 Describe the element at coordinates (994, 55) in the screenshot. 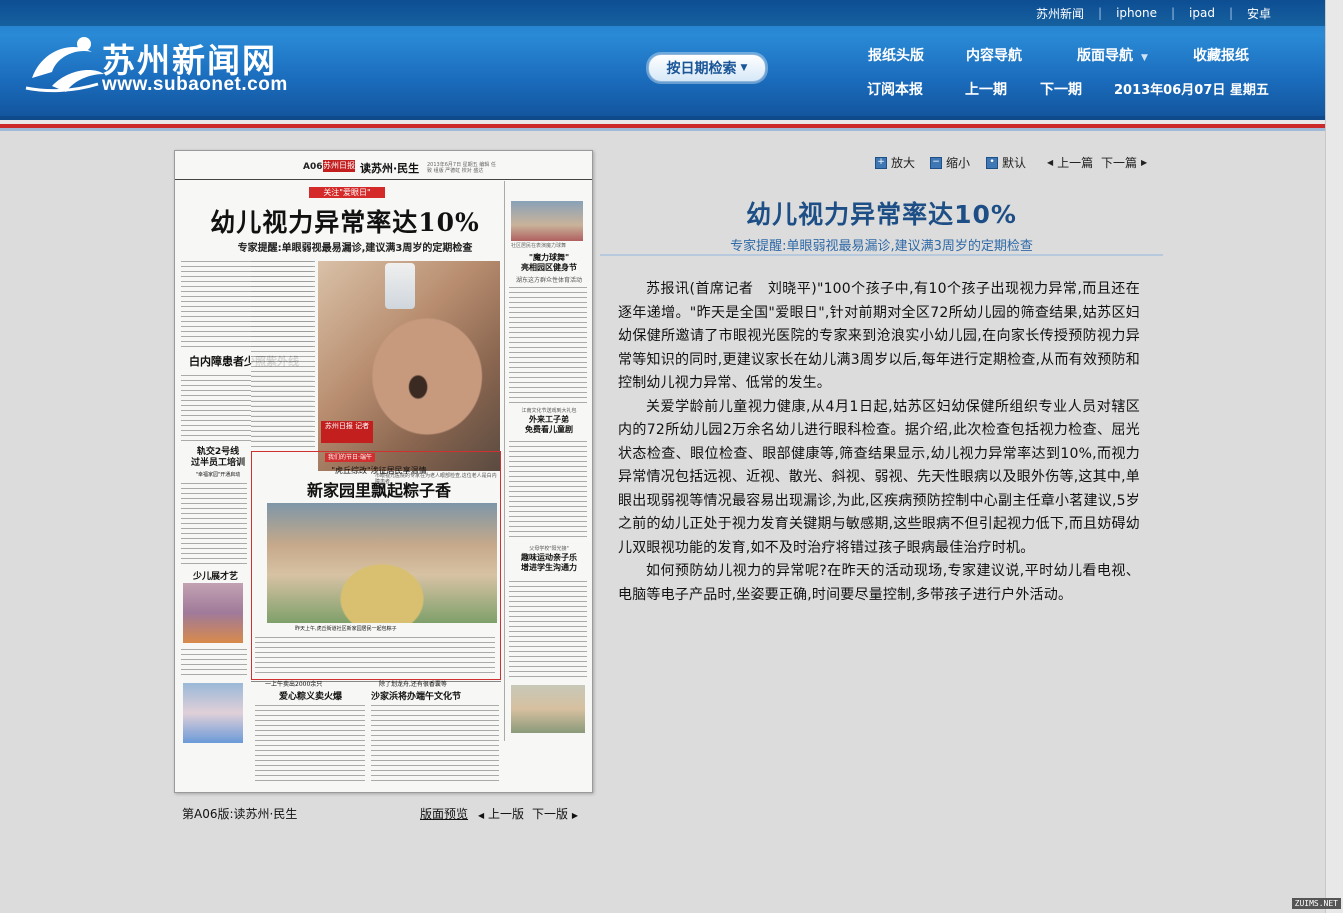

I see `nav-content: 内容导航` at that location.